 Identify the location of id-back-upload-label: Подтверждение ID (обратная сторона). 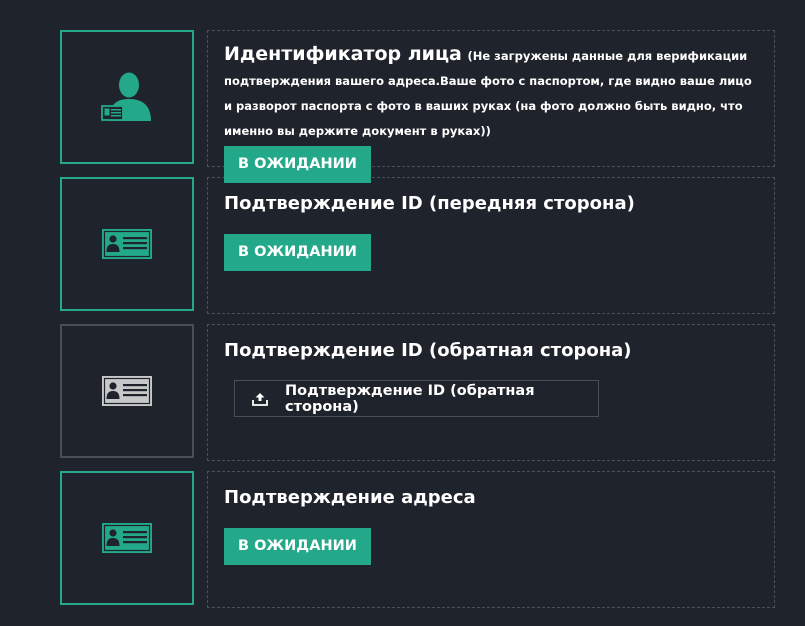
(410, 398).